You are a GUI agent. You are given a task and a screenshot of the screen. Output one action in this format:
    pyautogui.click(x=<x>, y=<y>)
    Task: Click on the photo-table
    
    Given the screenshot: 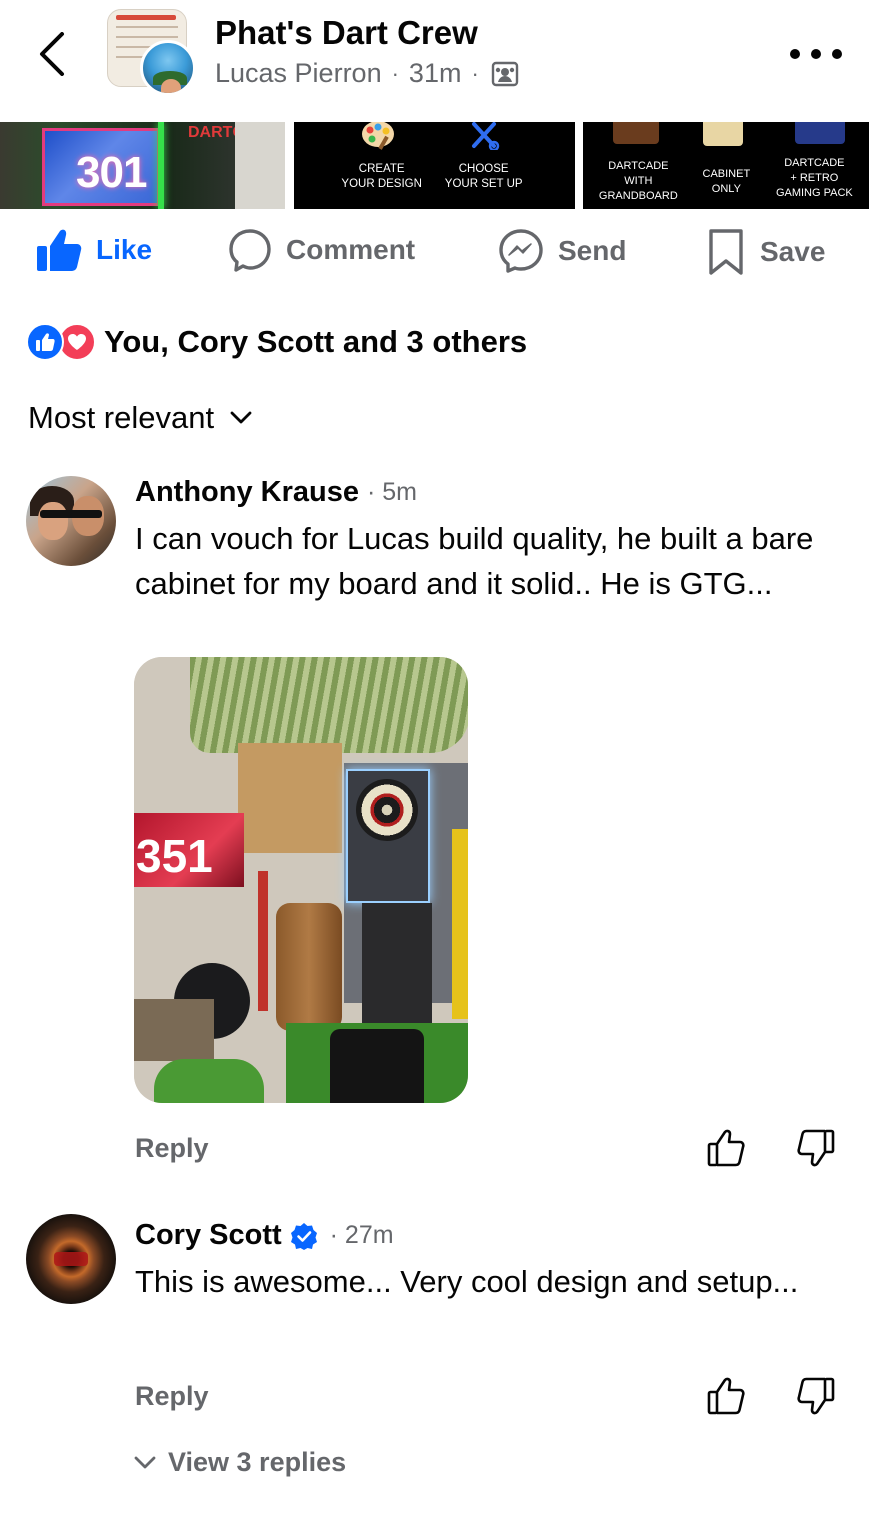 What is the action you would take?
    pyautogui.click(x=174, y=1030)
    